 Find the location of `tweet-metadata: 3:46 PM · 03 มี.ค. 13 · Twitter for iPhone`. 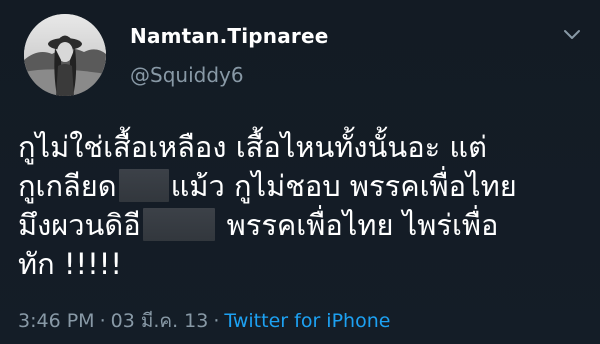

tweet-metadata: 3:46 PM · 03 มี.ค. 13 · Twitter for iPhone is located at coordinates (204, 321).